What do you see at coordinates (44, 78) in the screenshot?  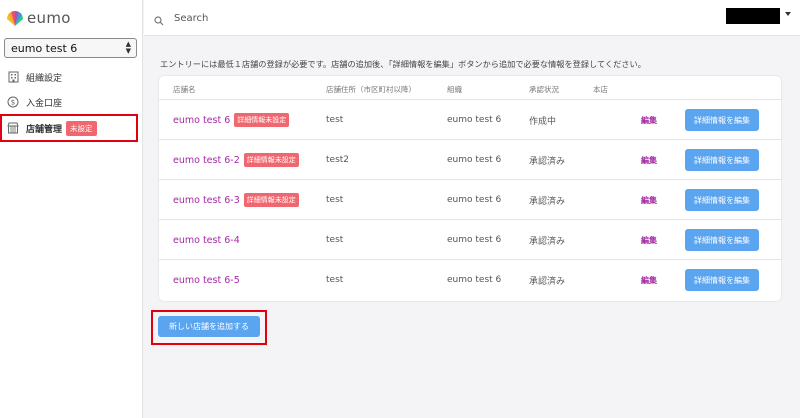 I see `sidebar-item-label: 組織設定` at bounding box center [44, 78].